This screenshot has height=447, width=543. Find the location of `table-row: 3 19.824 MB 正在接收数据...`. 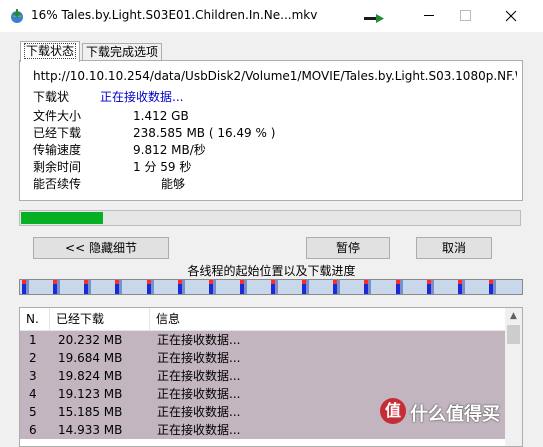

table-row: 3 19.824 MB 正在接收数据... is located at coordinates (262, 376).